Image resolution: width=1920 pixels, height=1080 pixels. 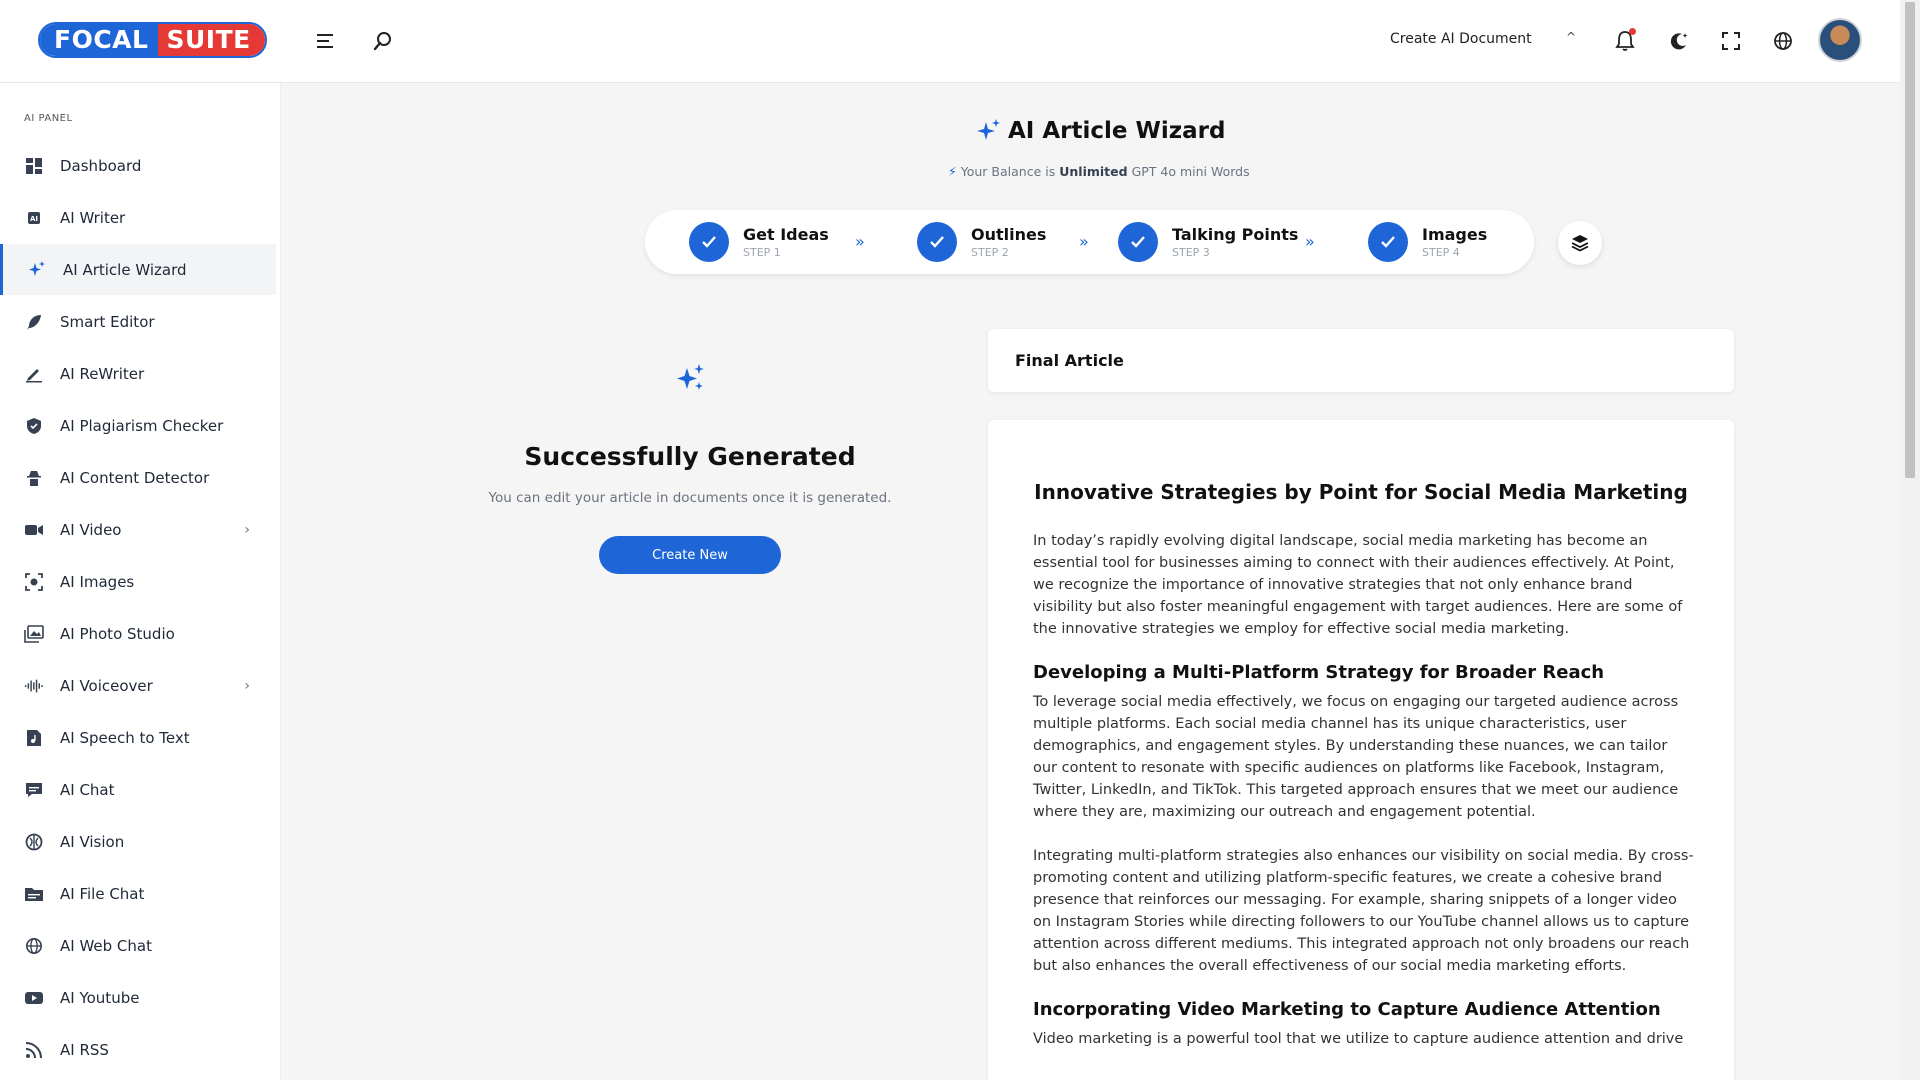 What do you see at coordinates (92, 841) in the screenshot?
I see `sidebar-item-label: AI Vision` at bounding box center [92, 841].